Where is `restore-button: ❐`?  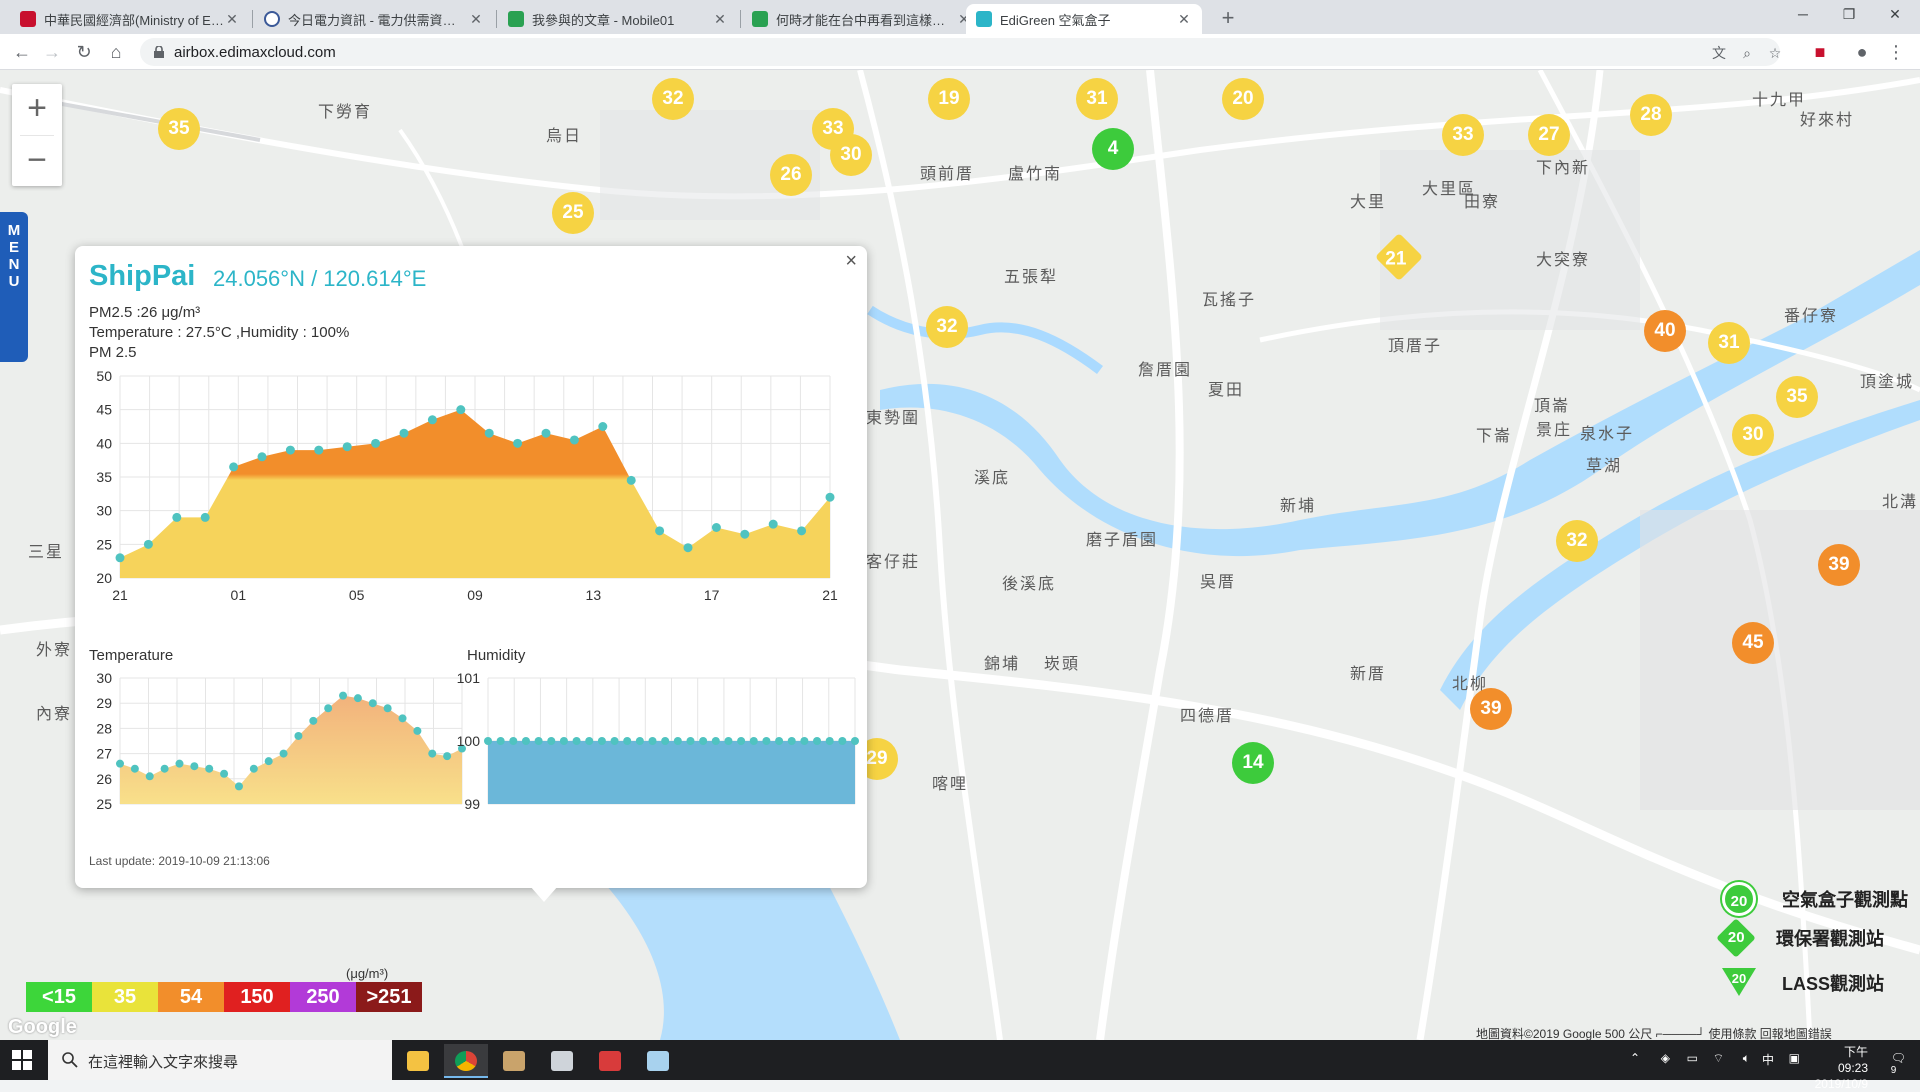 restore-button: ❐ is located at coordinates (1849, 15).